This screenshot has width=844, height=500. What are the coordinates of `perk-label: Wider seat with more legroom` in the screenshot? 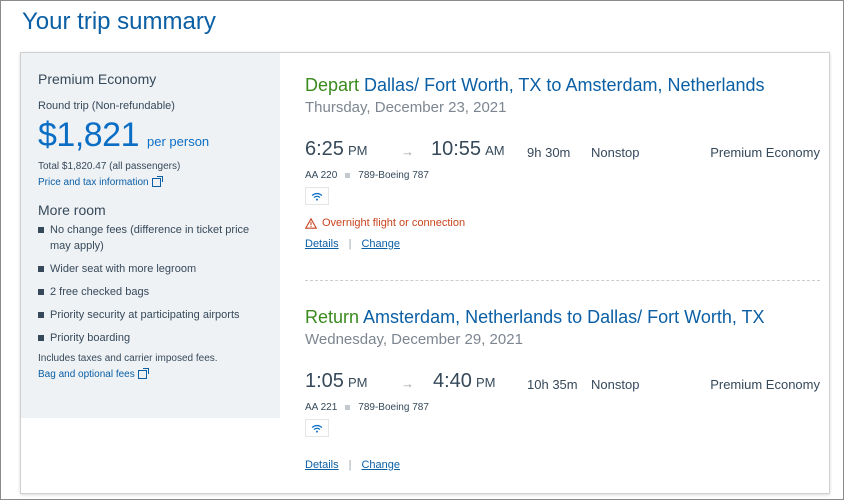 It's located at (123, 269).